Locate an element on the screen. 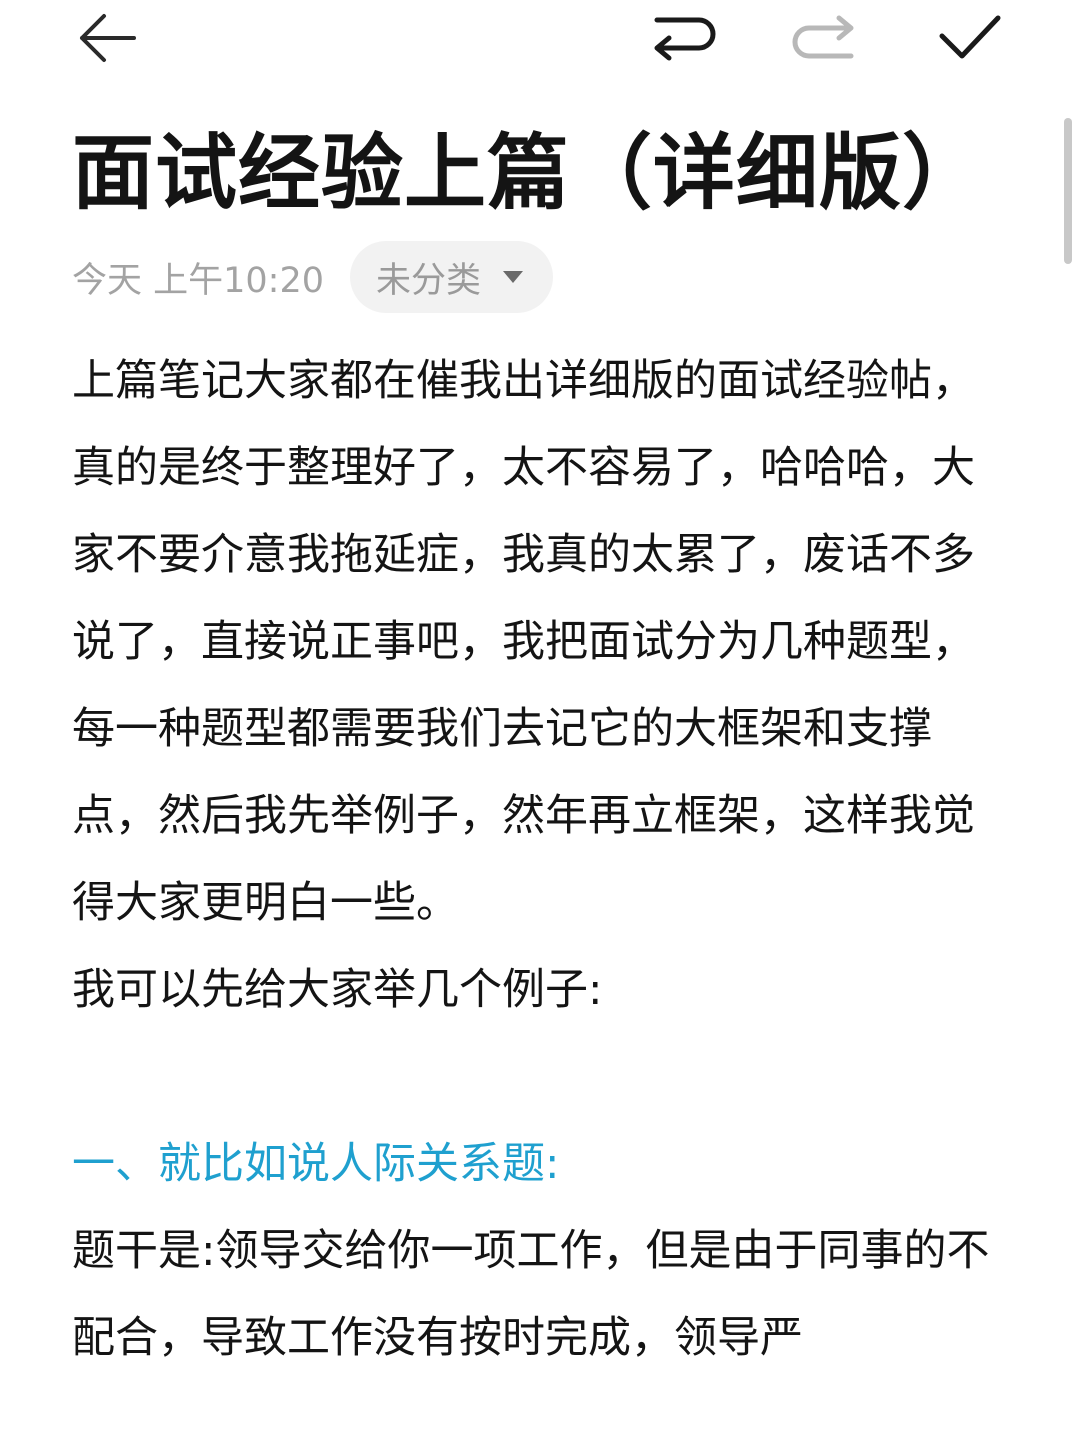  undo-icon is located at coordinates (685, 39).